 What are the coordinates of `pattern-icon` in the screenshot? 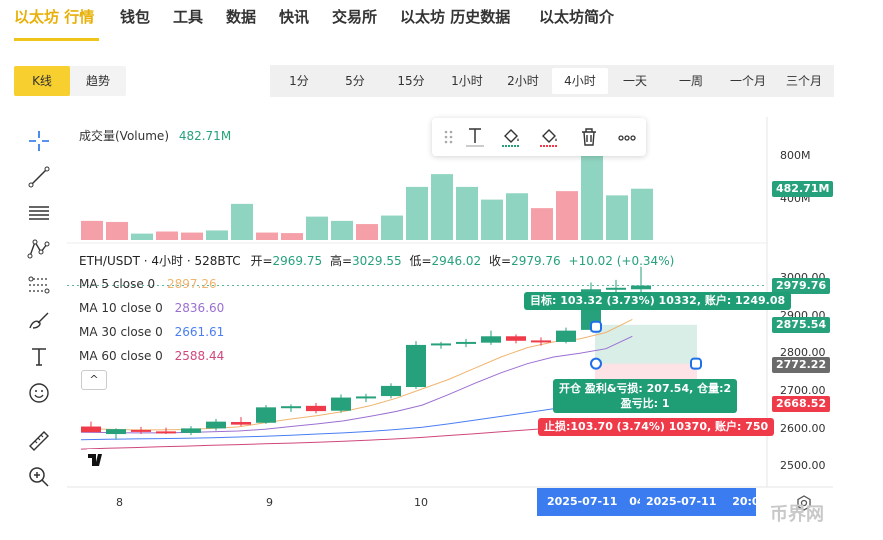 It's located at (39, 249).